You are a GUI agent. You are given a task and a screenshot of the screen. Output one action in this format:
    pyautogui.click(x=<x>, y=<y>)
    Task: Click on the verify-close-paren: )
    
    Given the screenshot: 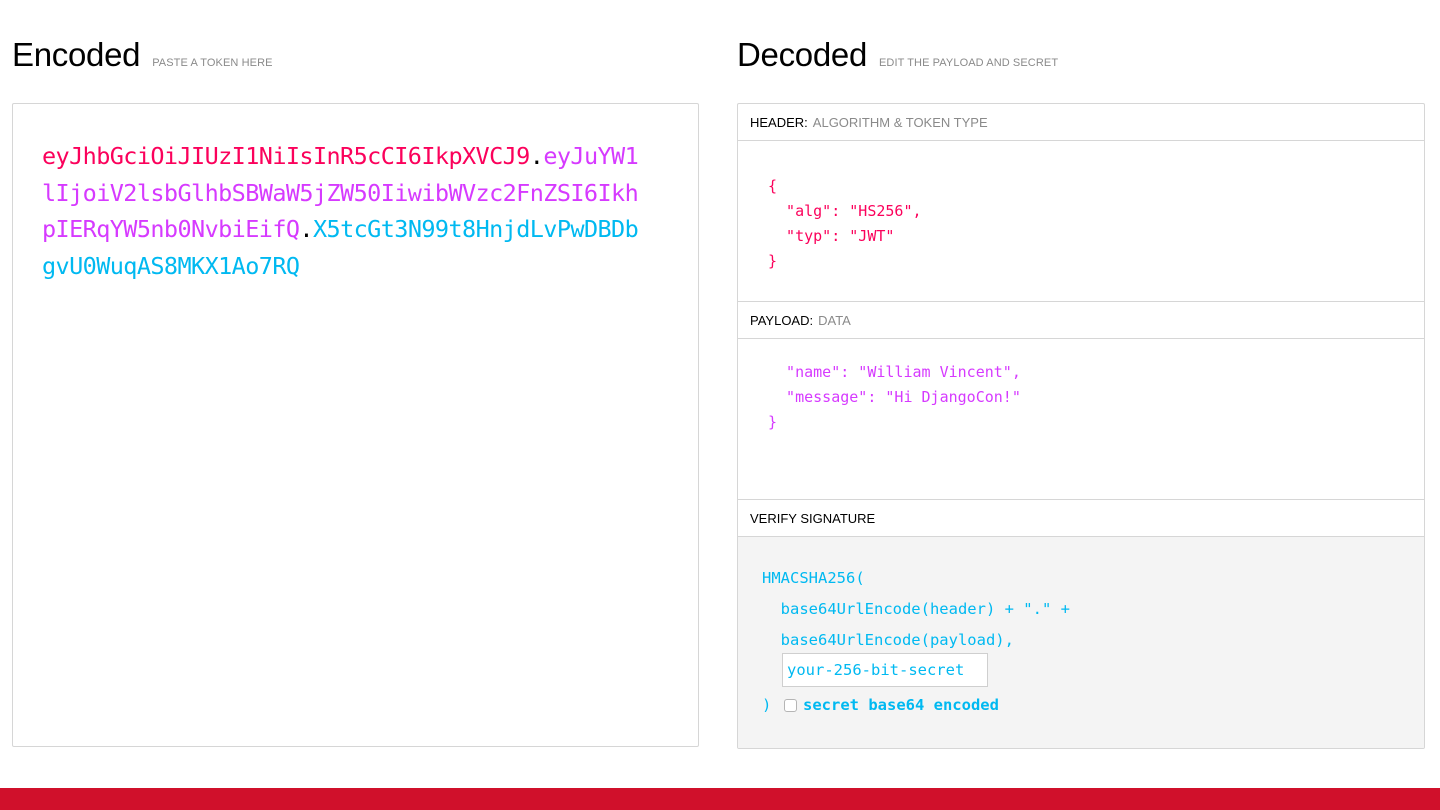 What is the action you would take?
    pyautogui.click(x=767, y=705)
    